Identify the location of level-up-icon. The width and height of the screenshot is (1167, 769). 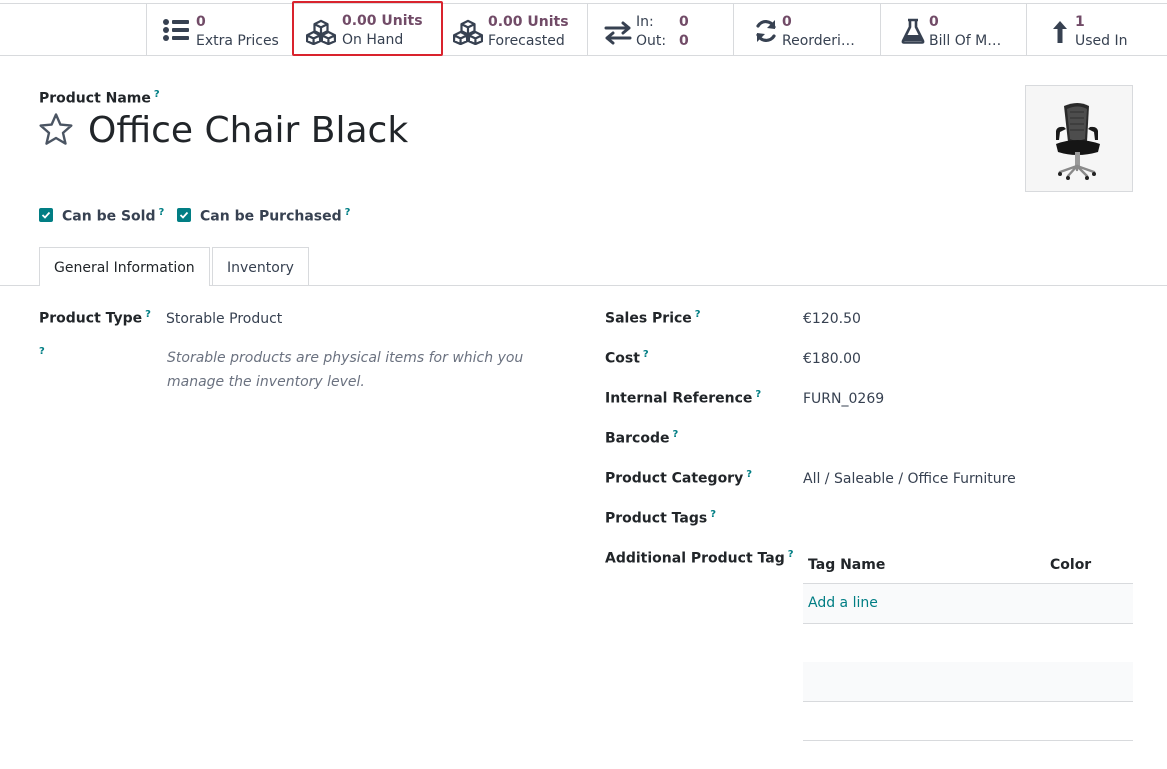
(1060, 32).